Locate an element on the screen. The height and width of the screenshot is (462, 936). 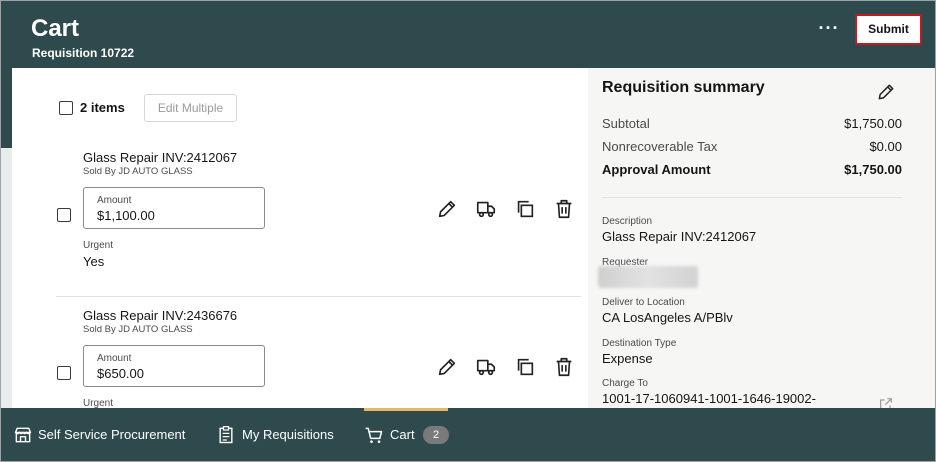
nav-label: Self Service Procurement is located at coordinates (112, 434).